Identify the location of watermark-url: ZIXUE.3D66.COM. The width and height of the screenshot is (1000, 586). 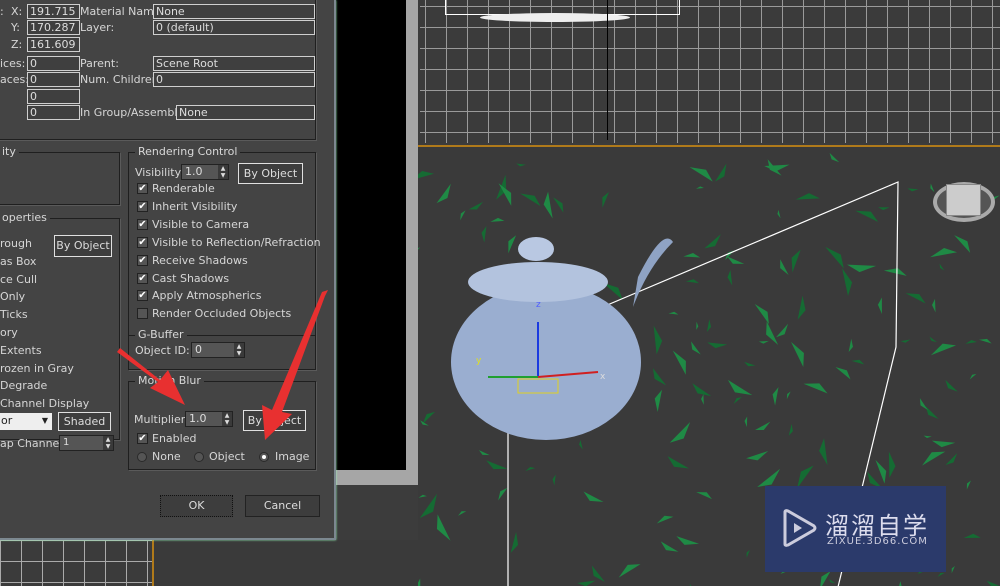
(877, 541).